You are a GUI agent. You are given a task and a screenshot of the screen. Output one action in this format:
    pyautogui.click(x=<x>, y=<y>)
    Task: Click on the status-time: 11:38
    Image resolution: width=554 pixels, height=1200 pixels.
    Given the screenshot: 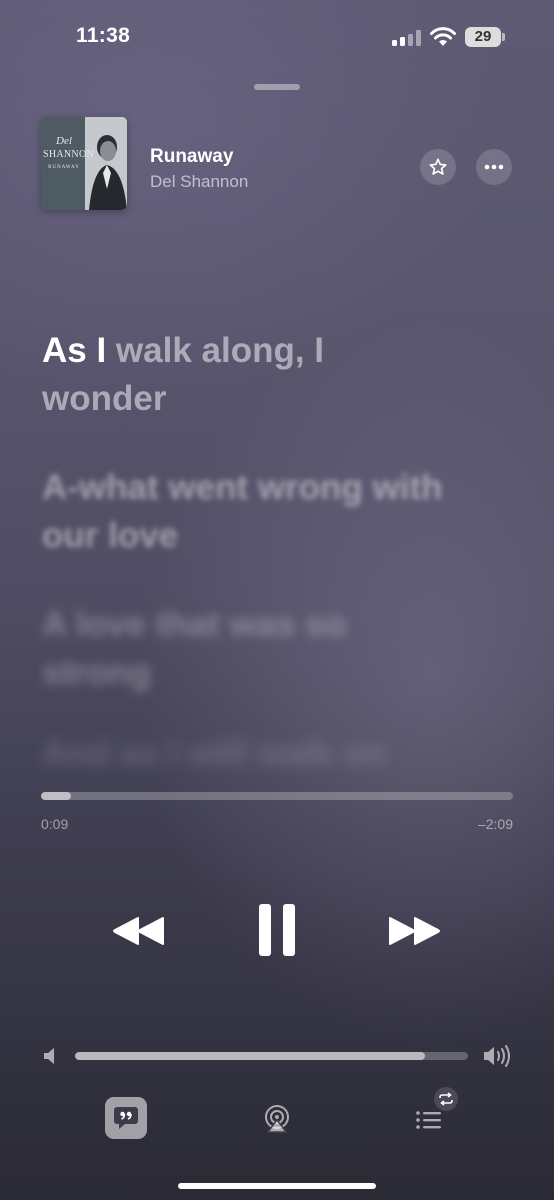 What is the action you would take?
    pyautogui.click(x=103, y=35)
    